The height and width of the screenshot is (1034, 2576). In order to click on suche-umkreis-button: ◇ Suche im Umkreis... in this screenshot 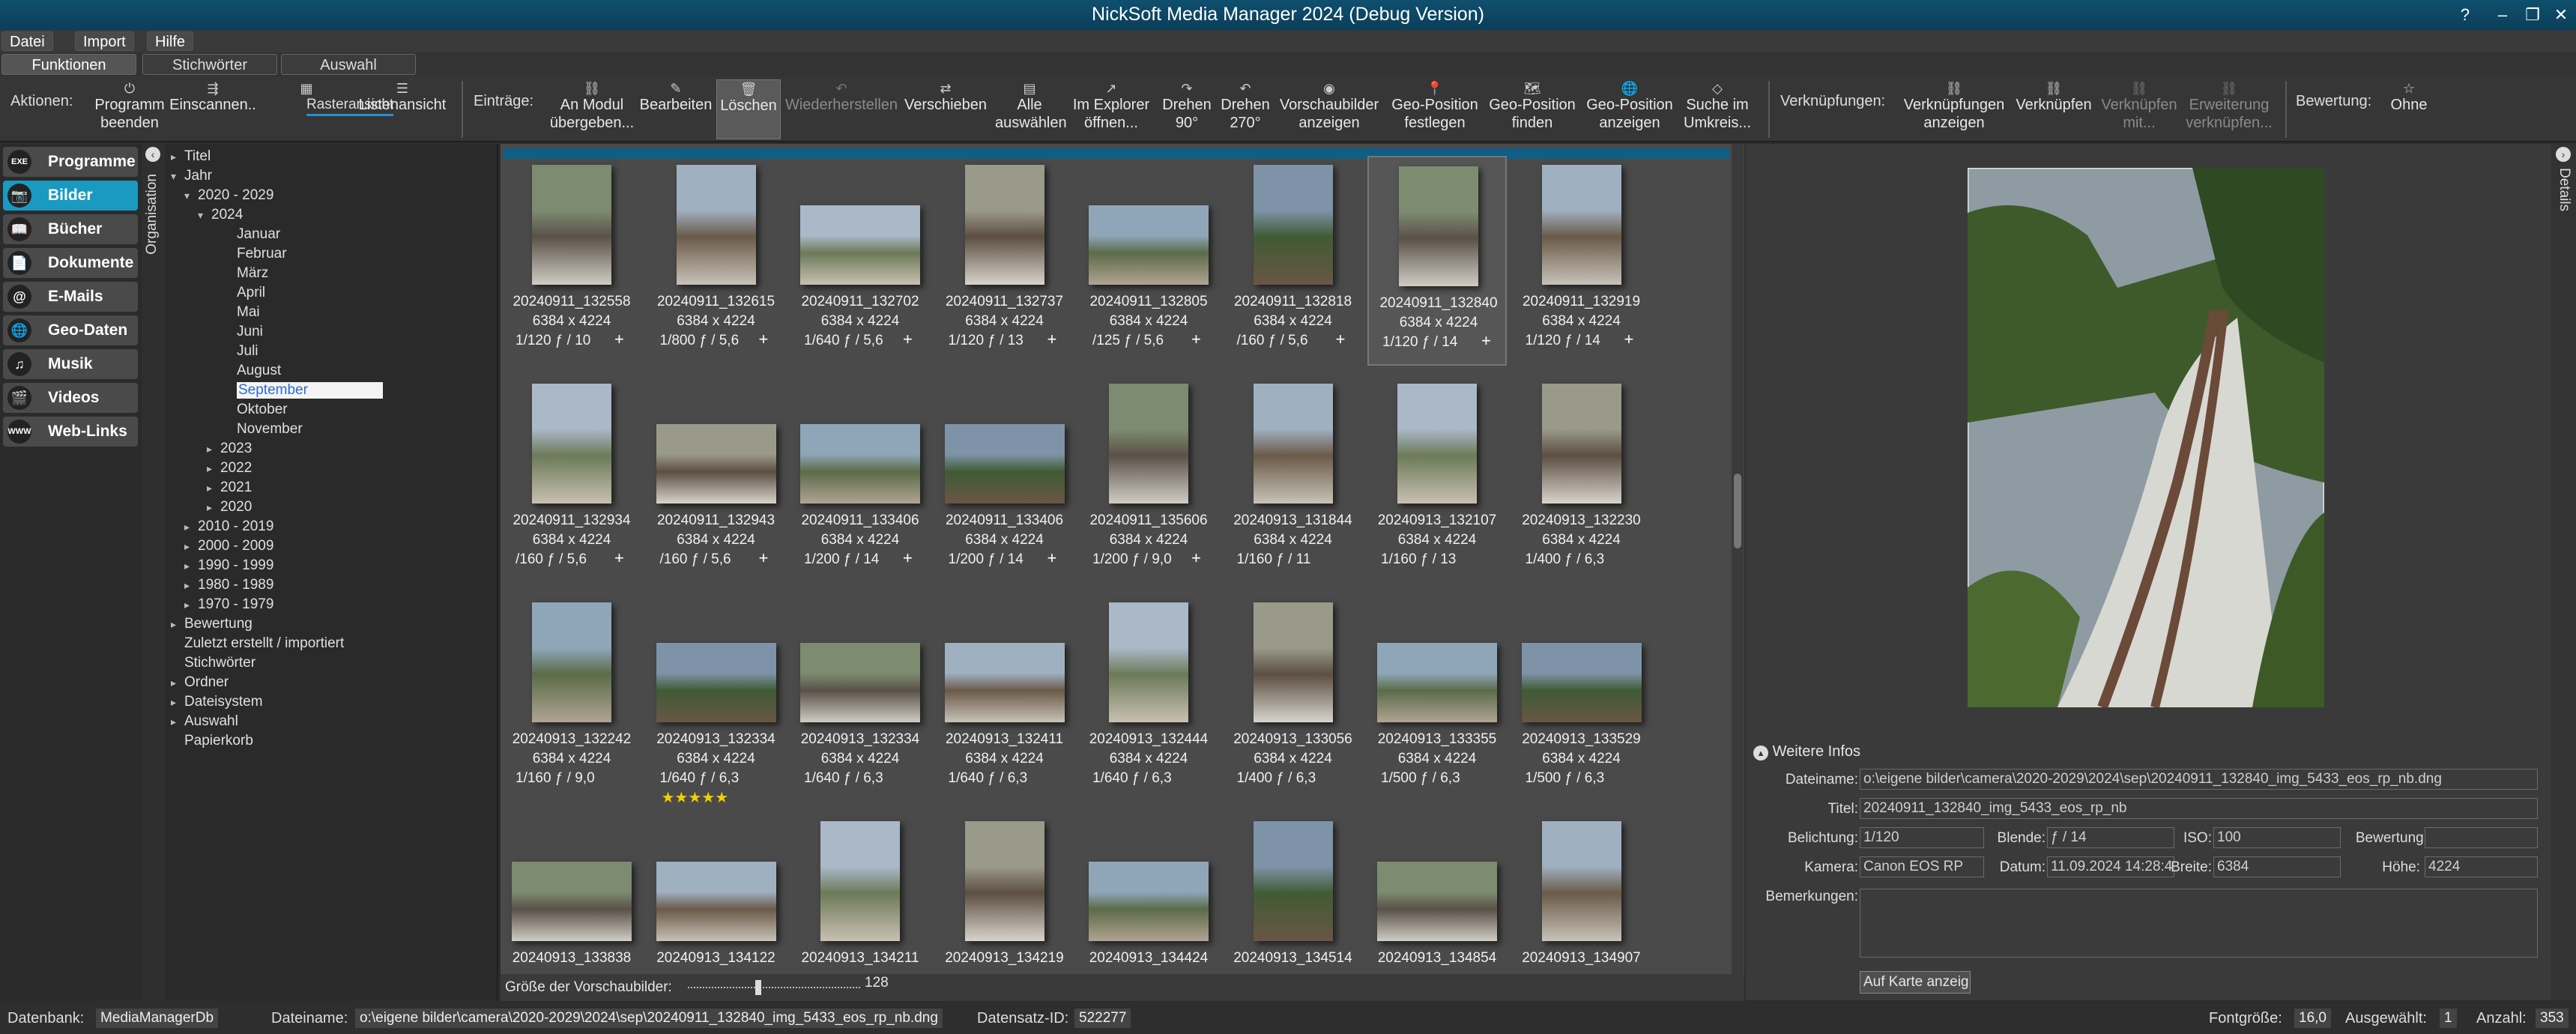, I will do `click(1717, 109)`.